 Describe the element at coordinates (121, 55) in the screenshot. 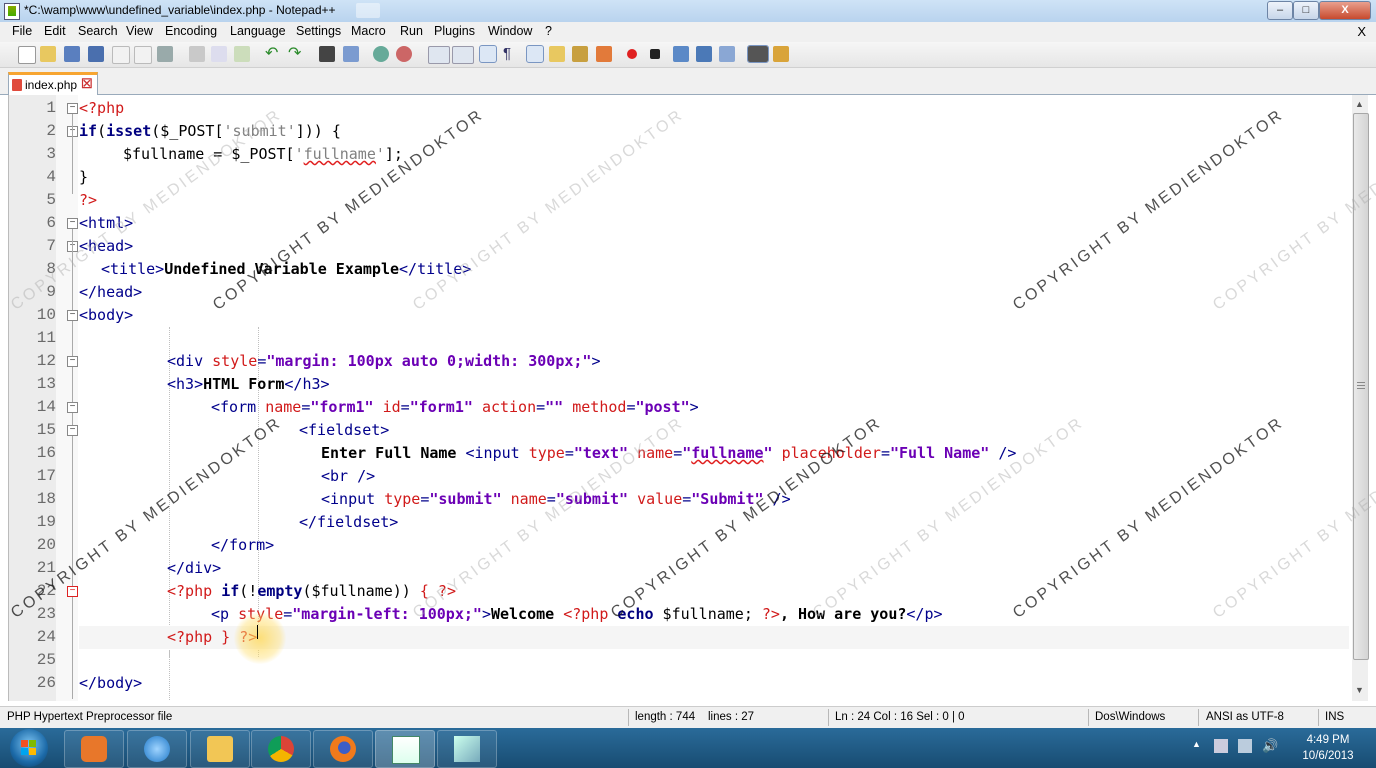

I see `close-icon` at that location.